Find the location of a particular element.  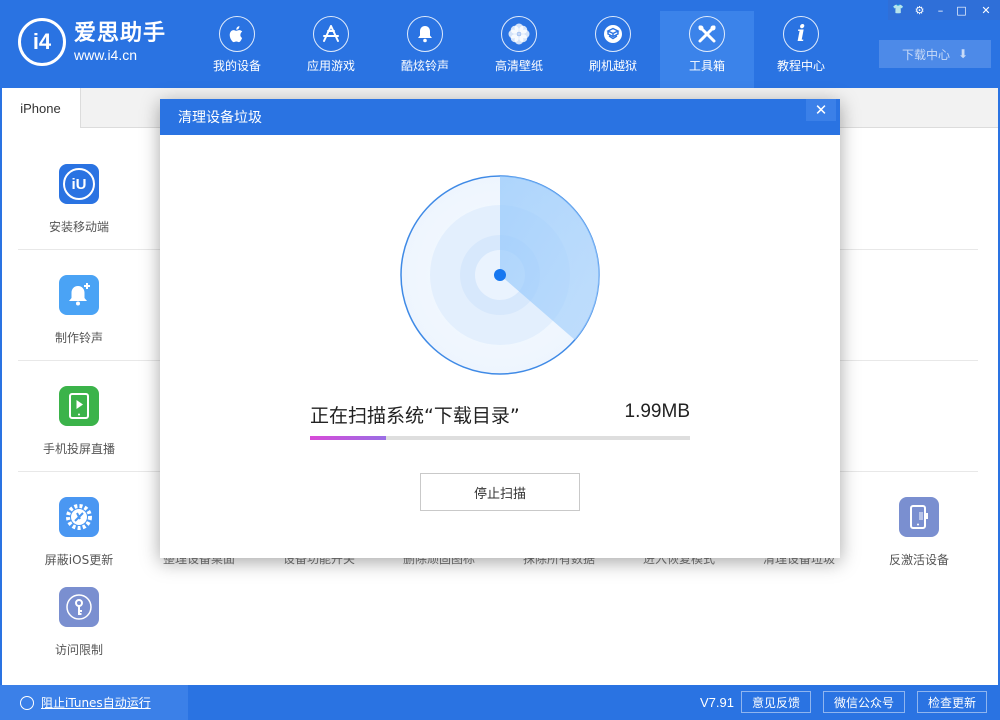

tablet-play-icon is located at coordinates (79, 406).